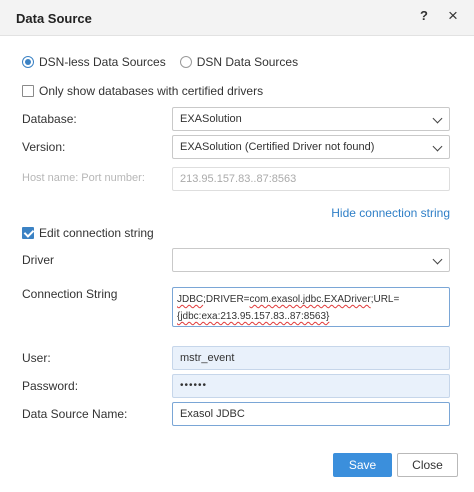 The width and height of the screenshot is (474, 492). What do you see at coordinates (28, 91) in the screenshot?
I see `certified-only-checkbox` at bounding box center [28, 91].